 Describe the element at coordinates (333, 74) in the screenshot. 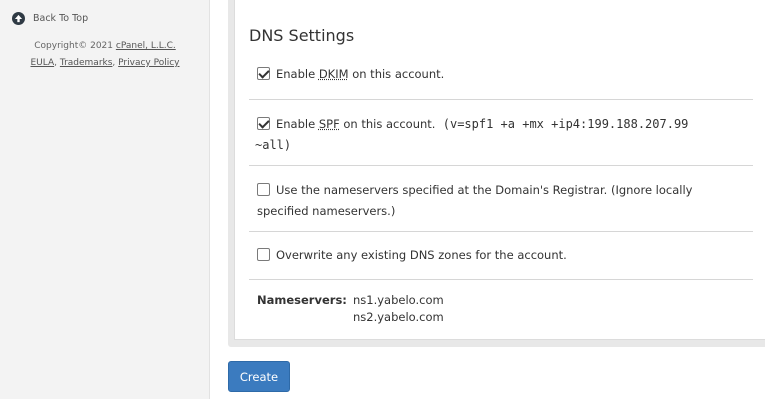

I see `dkim-abbr: DKIM` at that location.